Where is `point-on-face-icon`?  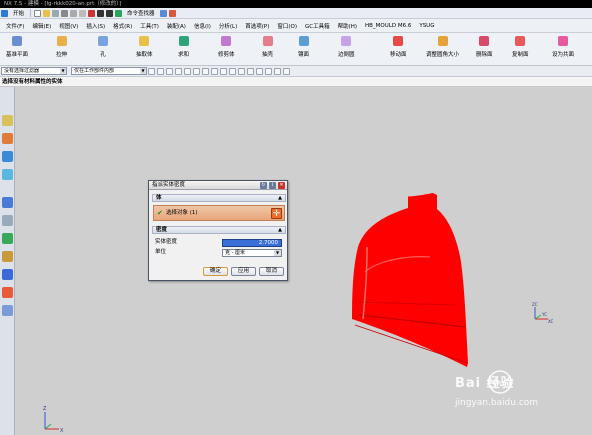 point-on-face-icon is located at coordinates (286, 71).